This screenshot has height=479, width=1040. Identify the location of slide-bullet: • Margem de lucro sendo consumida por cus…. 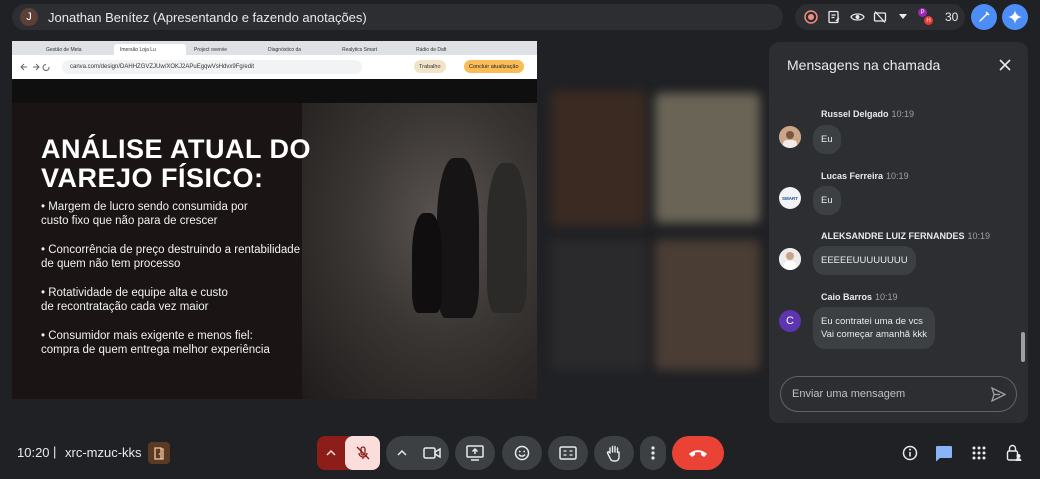
(144, 214).